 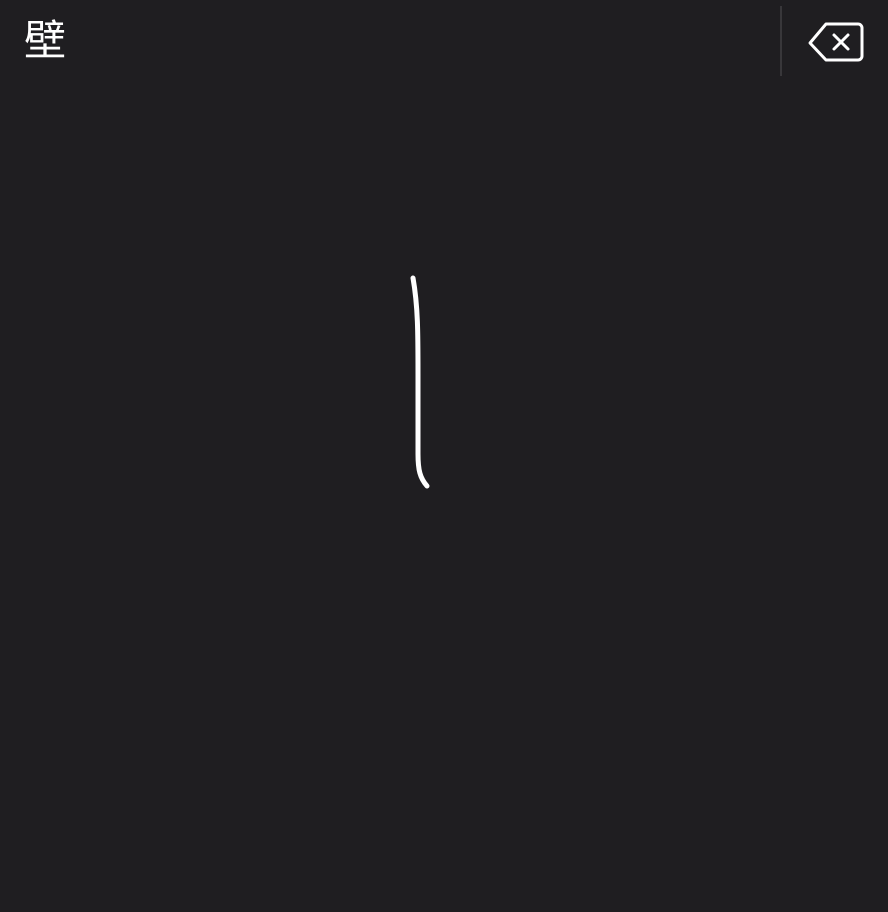 I want to click on delete-left-icon, so click(x=836, y=42).